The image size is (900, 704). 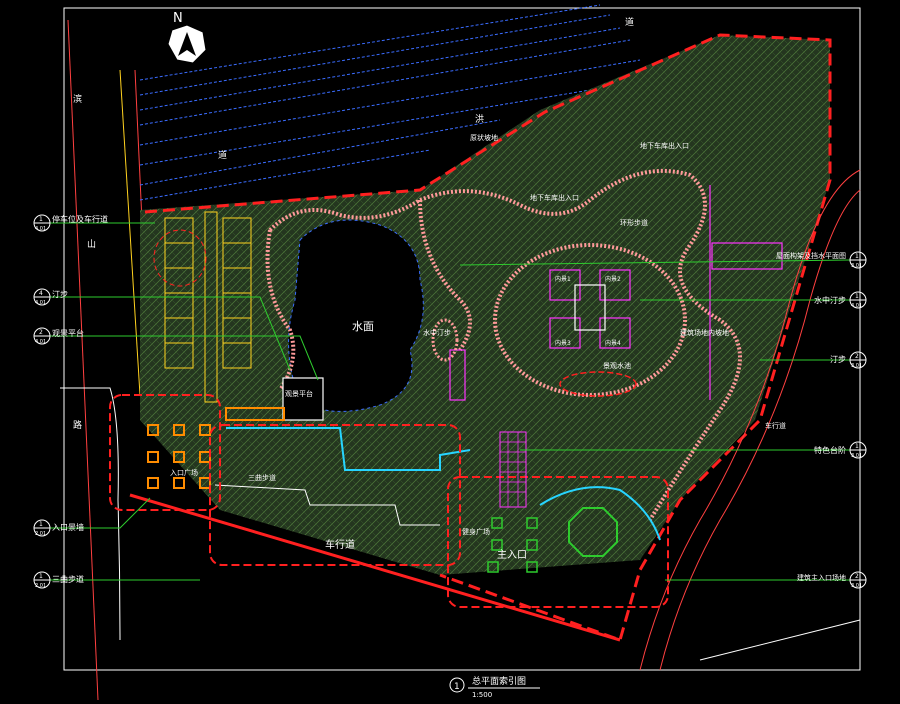 I want to click on label-water: 水面, so click(x=363, y=326).